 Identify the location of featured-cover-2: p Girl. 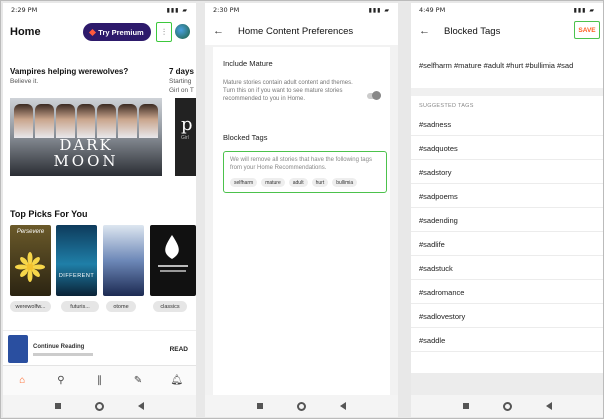
(185, 137).